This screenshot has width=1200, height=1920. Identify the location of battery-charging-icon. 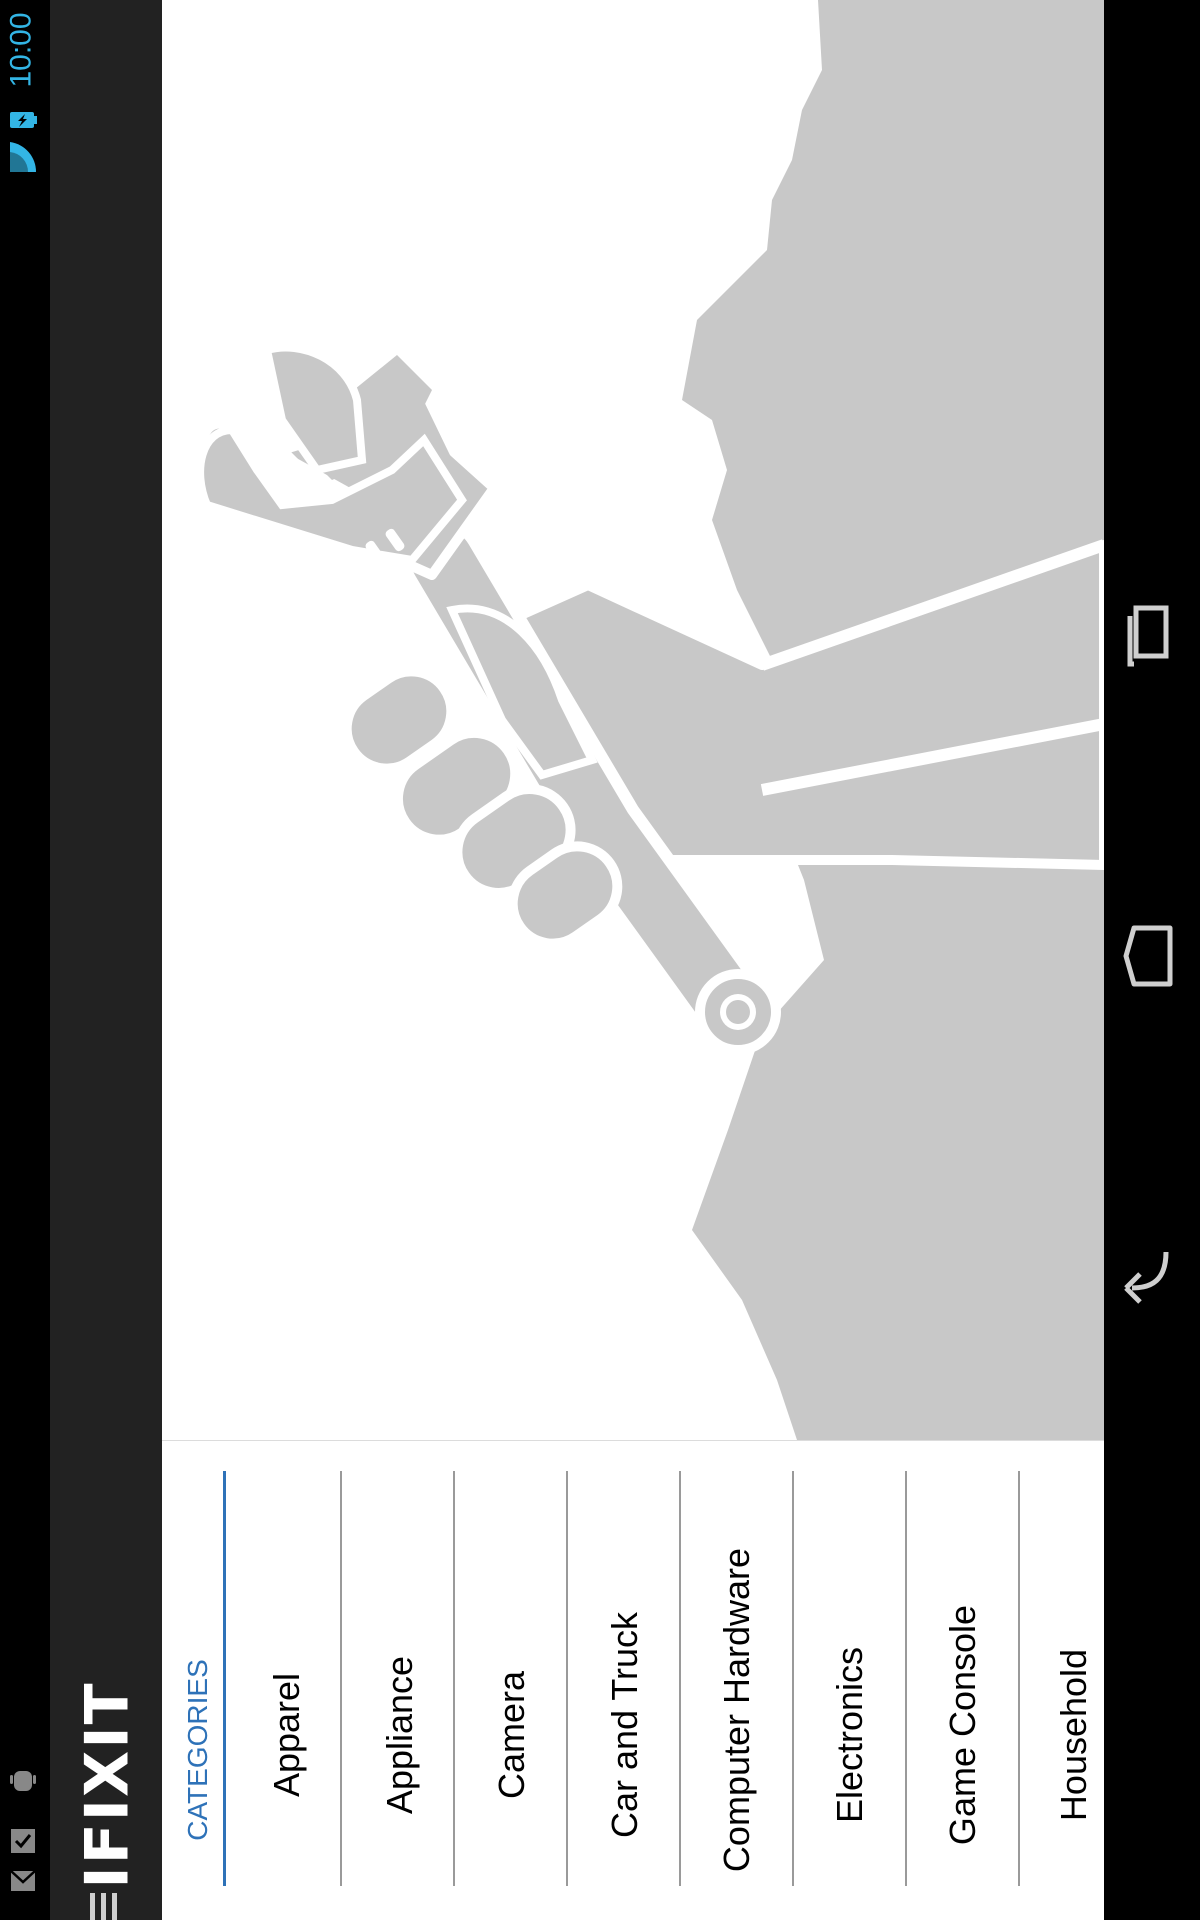
(23, 120).